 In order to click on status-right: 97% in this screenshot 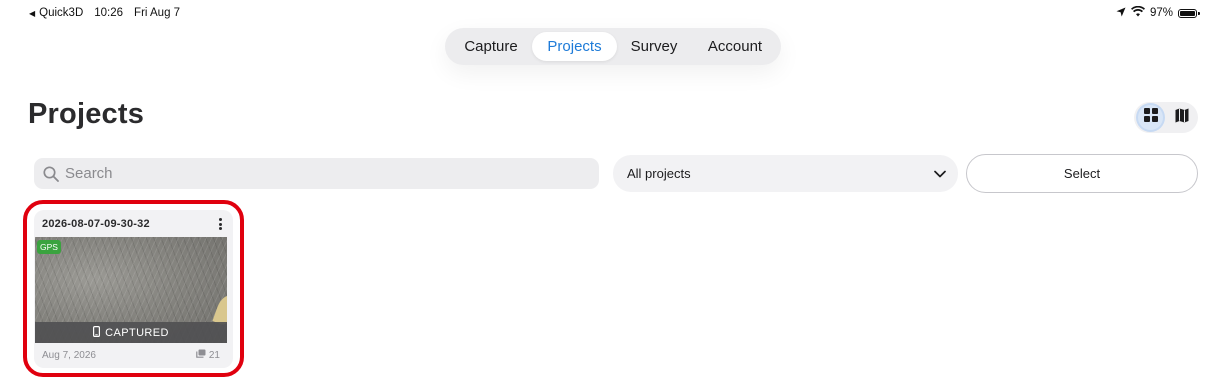, I will do `click(1158, 12)`.